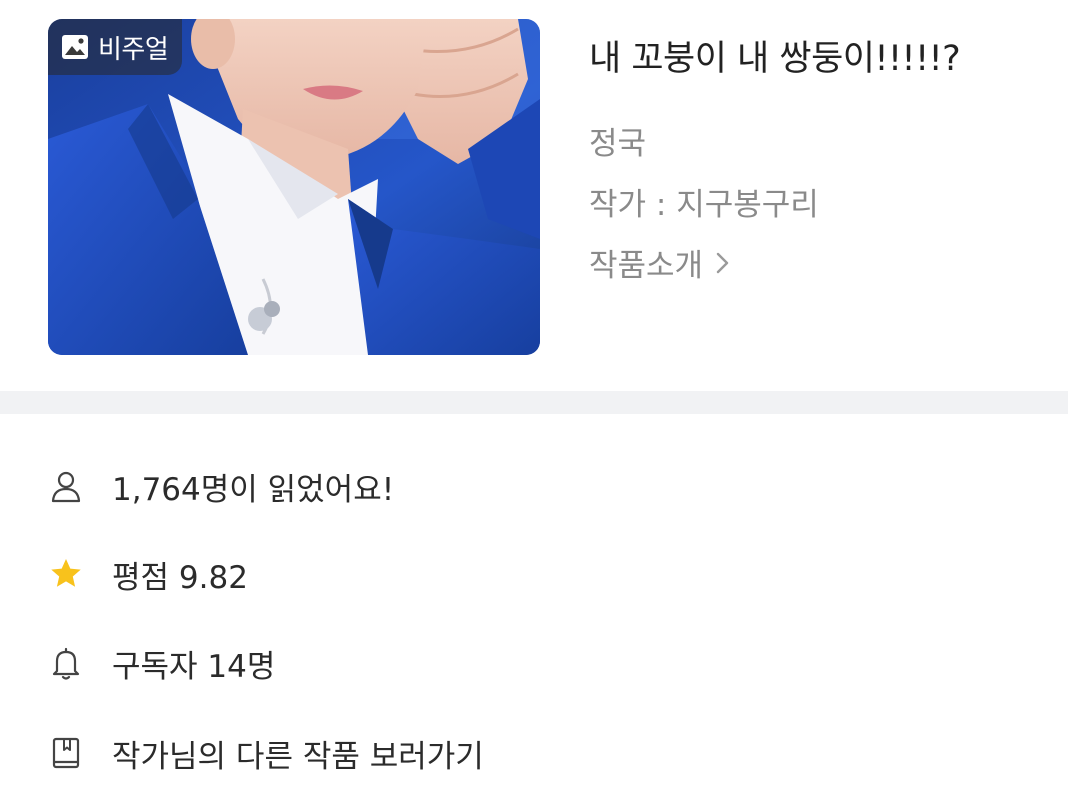  What do you see at coordinates (66, 573) in the screenshot?
I see `star-icon` at bounding box center [66, 573].